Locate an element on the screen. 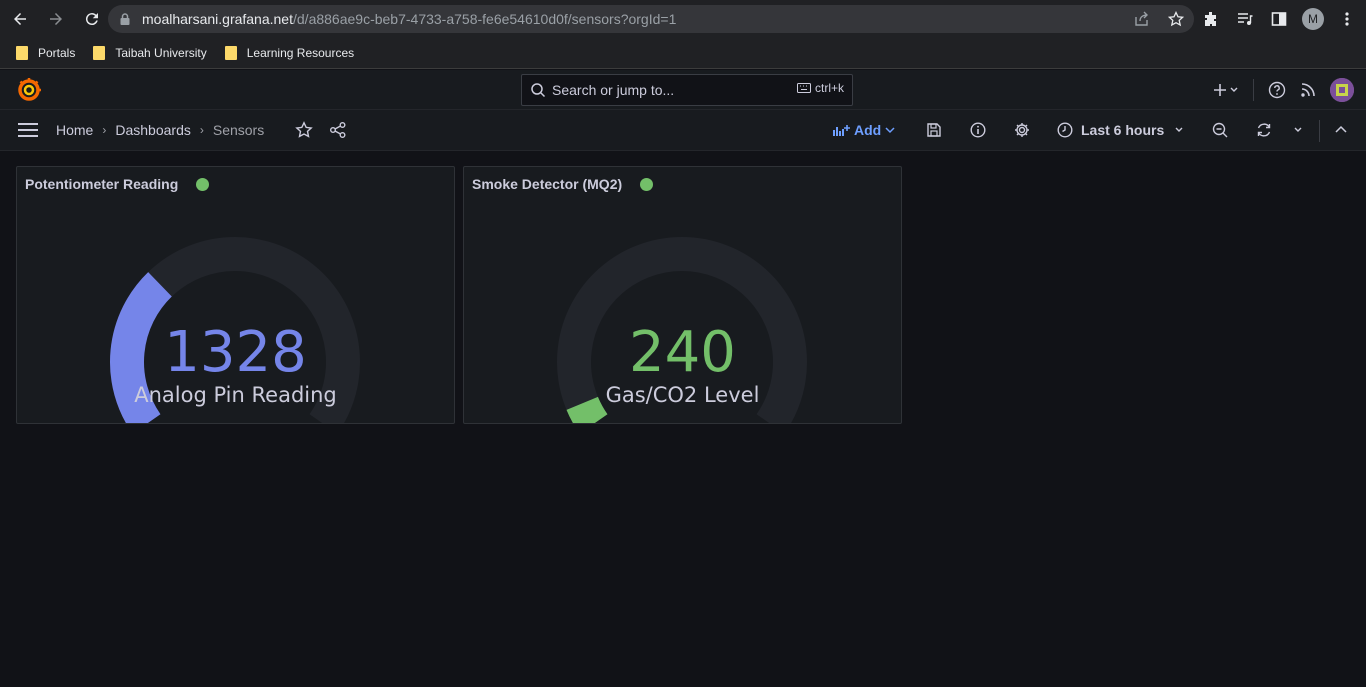  collapse-chevron-up-icon is located at coordinates (1341, 130).